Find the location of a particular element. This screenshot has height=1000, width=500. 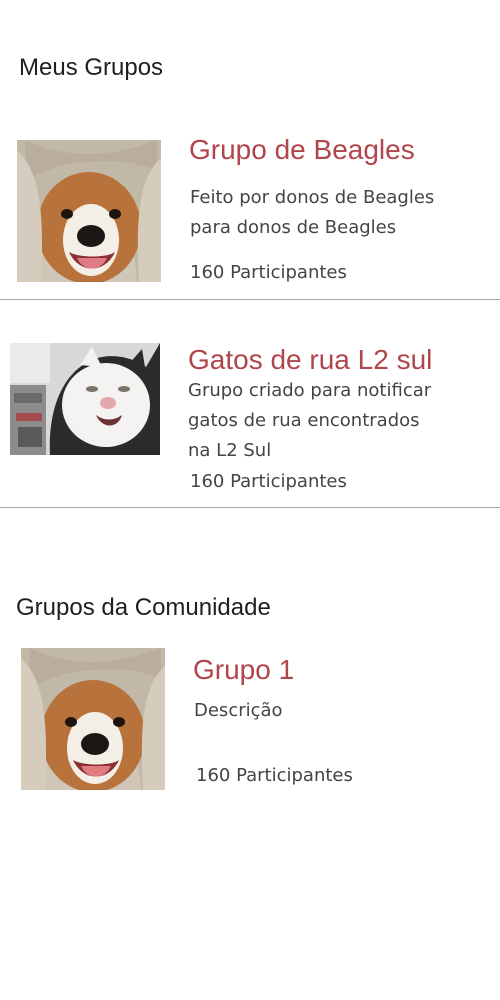

group-title: Grupo 1 is located at coordinates (243, 670).